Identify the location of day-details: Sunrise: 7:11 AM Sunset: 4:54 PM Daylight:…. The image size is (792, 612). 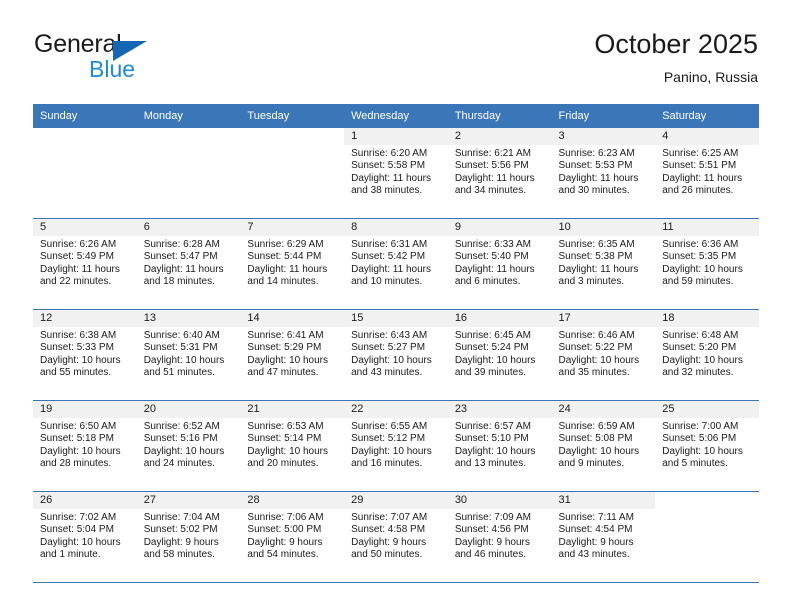
(604, 535).